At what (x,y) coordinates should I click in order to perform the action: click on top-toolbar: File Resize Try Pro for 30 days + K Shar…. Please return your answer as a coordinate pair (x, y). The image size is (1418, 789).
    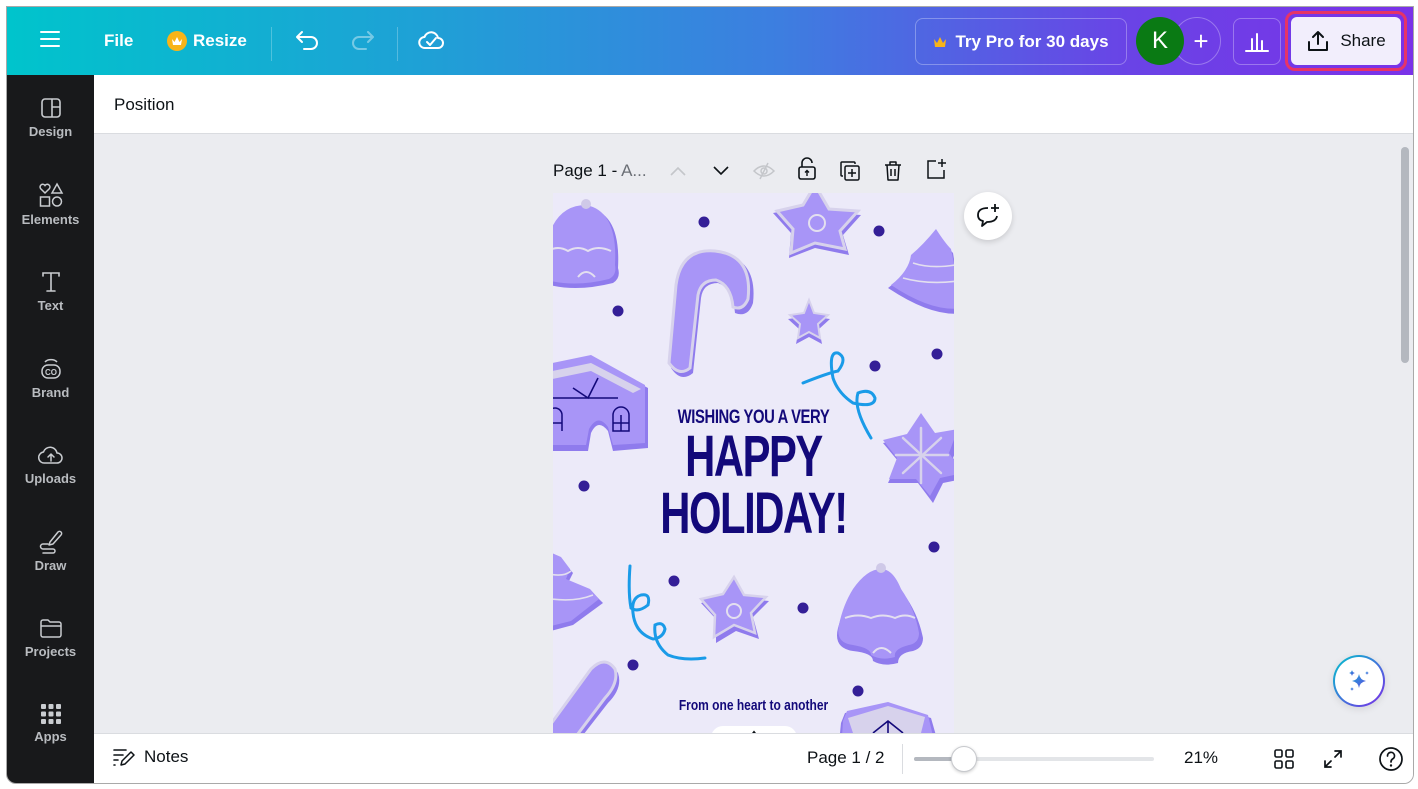
    Looking at the image, I should click on (710, 41).